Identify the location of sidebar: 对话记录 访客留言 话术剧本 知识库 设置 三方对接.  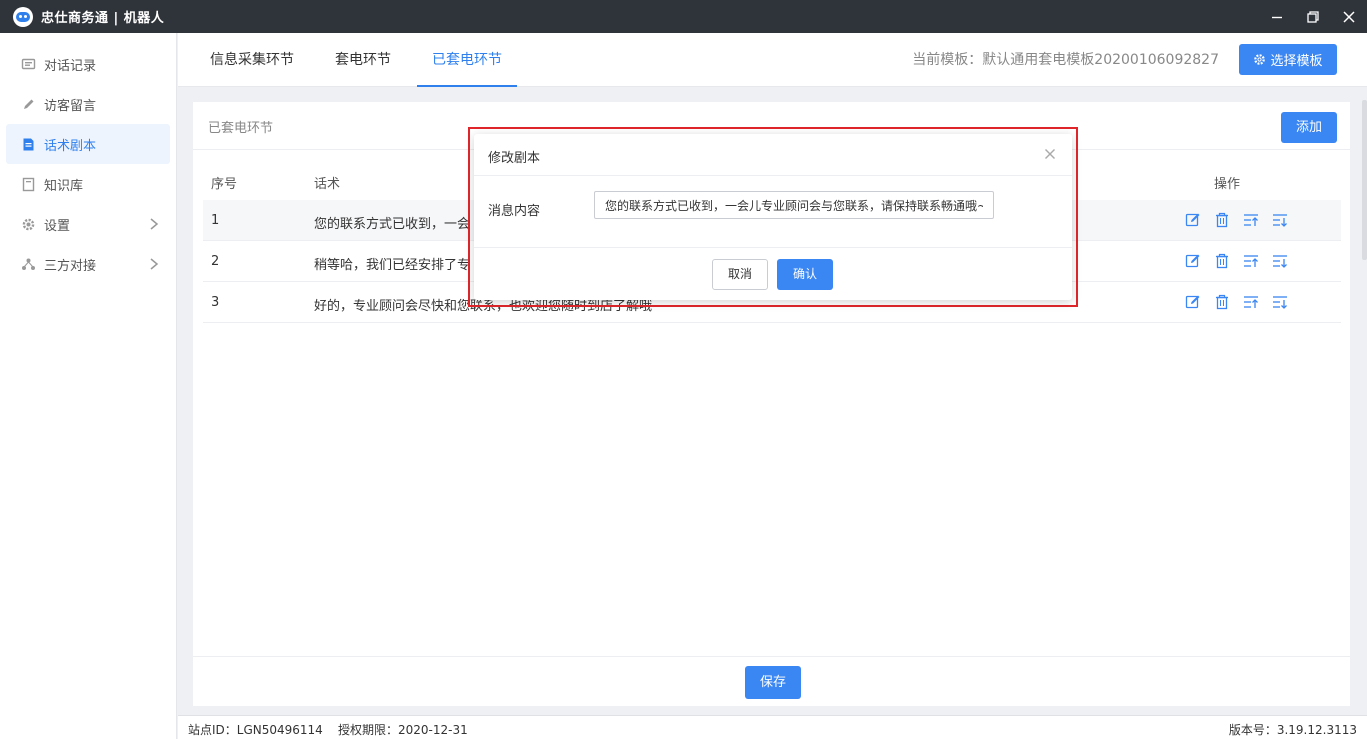
(88, 386).